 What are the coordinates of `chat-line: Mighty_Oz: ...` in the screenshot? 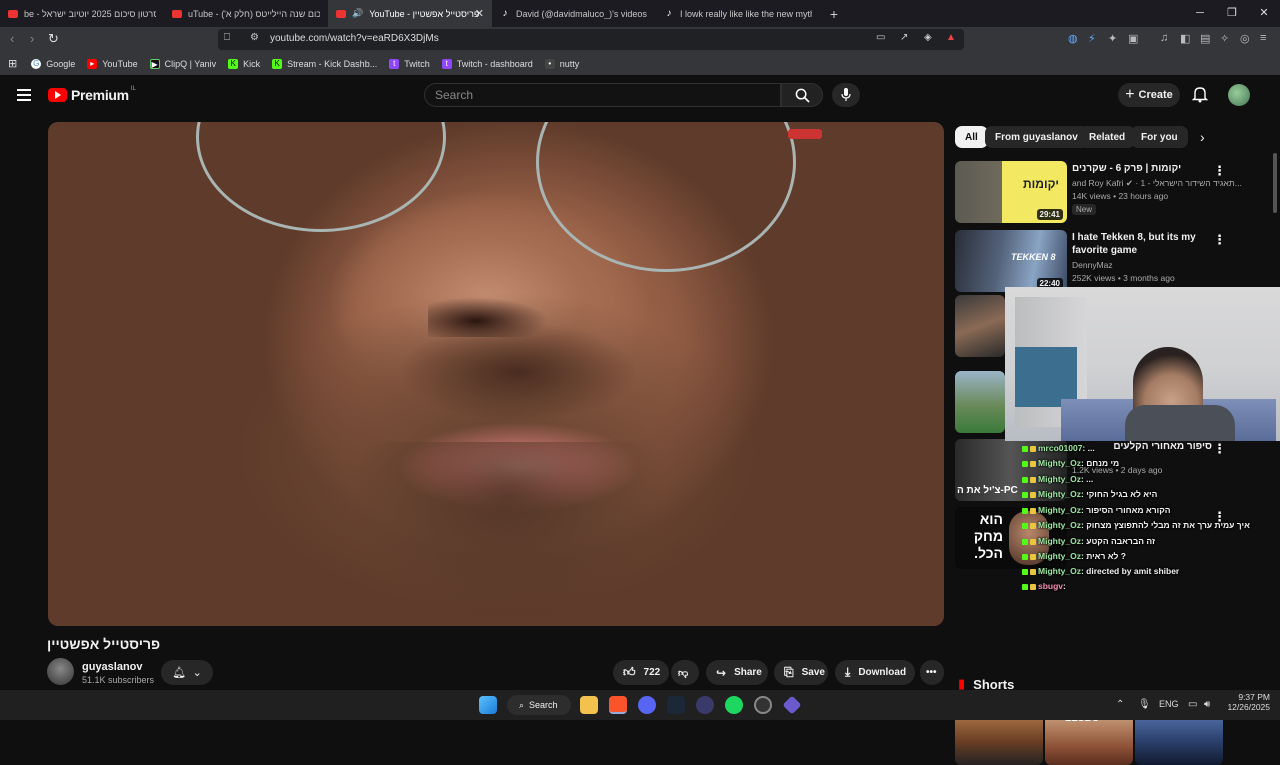 It's located at (1057, 479).